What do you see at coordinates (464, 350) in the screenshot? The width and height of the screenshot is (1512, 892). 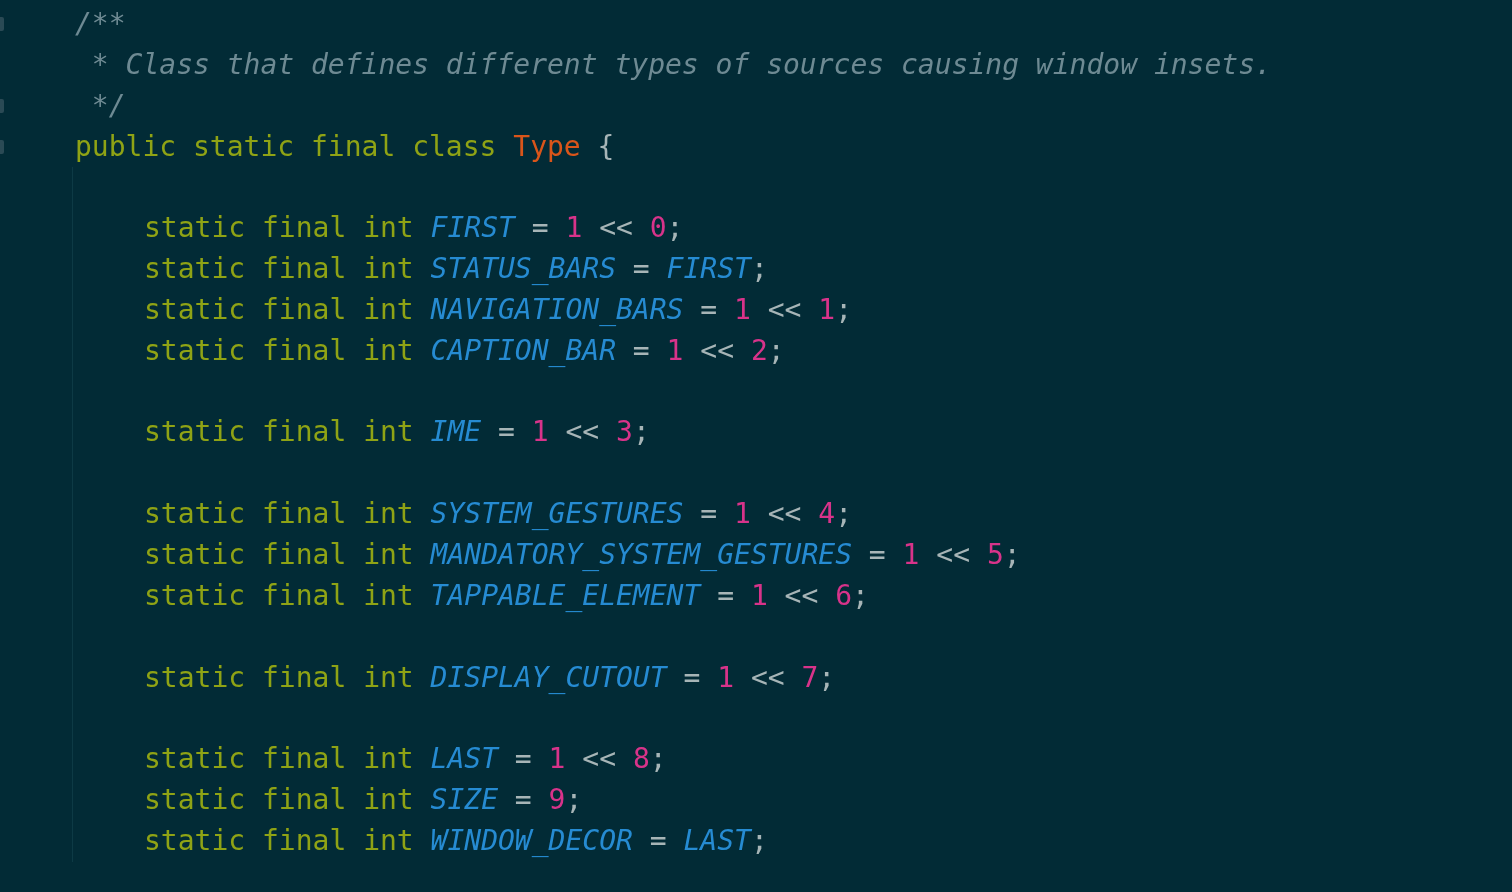 I see `code-line: static final int CAPTION_BAR = 1 << 2;` at bounding box center [464, 350].